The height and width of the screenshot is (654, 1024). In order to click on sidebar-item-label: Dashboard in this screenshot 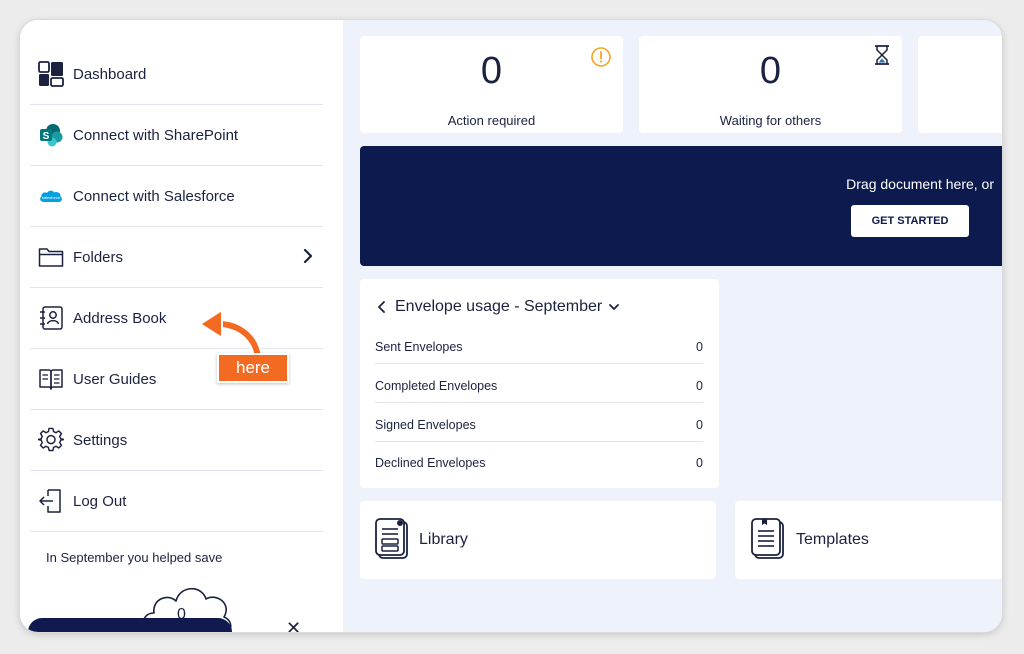, I will do `click(110, 74)`.